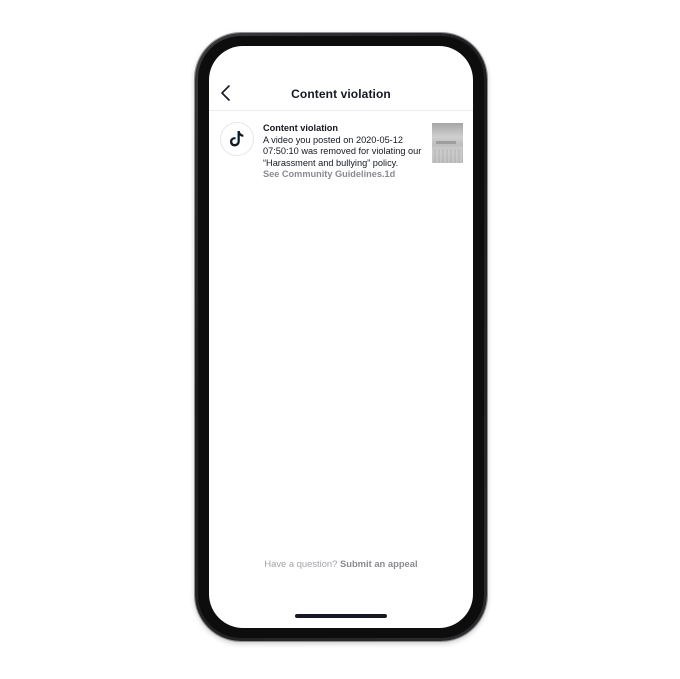 The height and width of the screenshot is (679, 680). I want to click on tiktok-logo-icon, so click(237, 138).